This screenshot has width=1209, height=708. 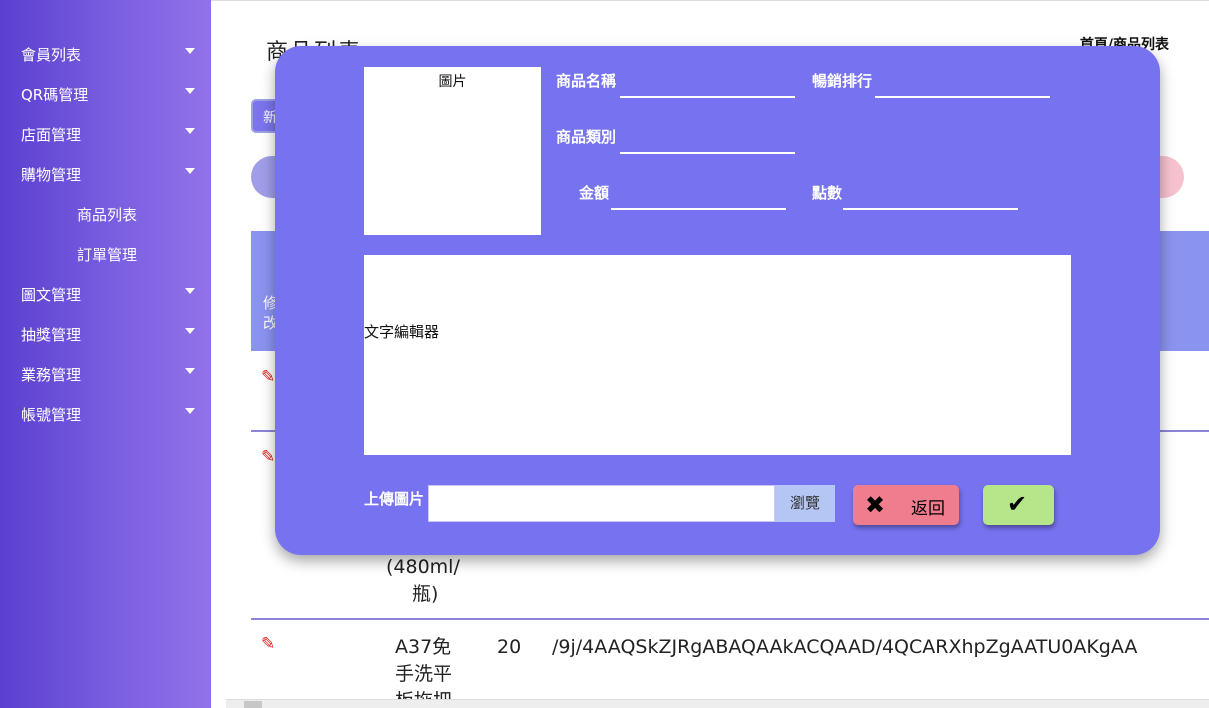 I want to click on sidebar-item-business: 業務管理, so click(x=105, y=374).